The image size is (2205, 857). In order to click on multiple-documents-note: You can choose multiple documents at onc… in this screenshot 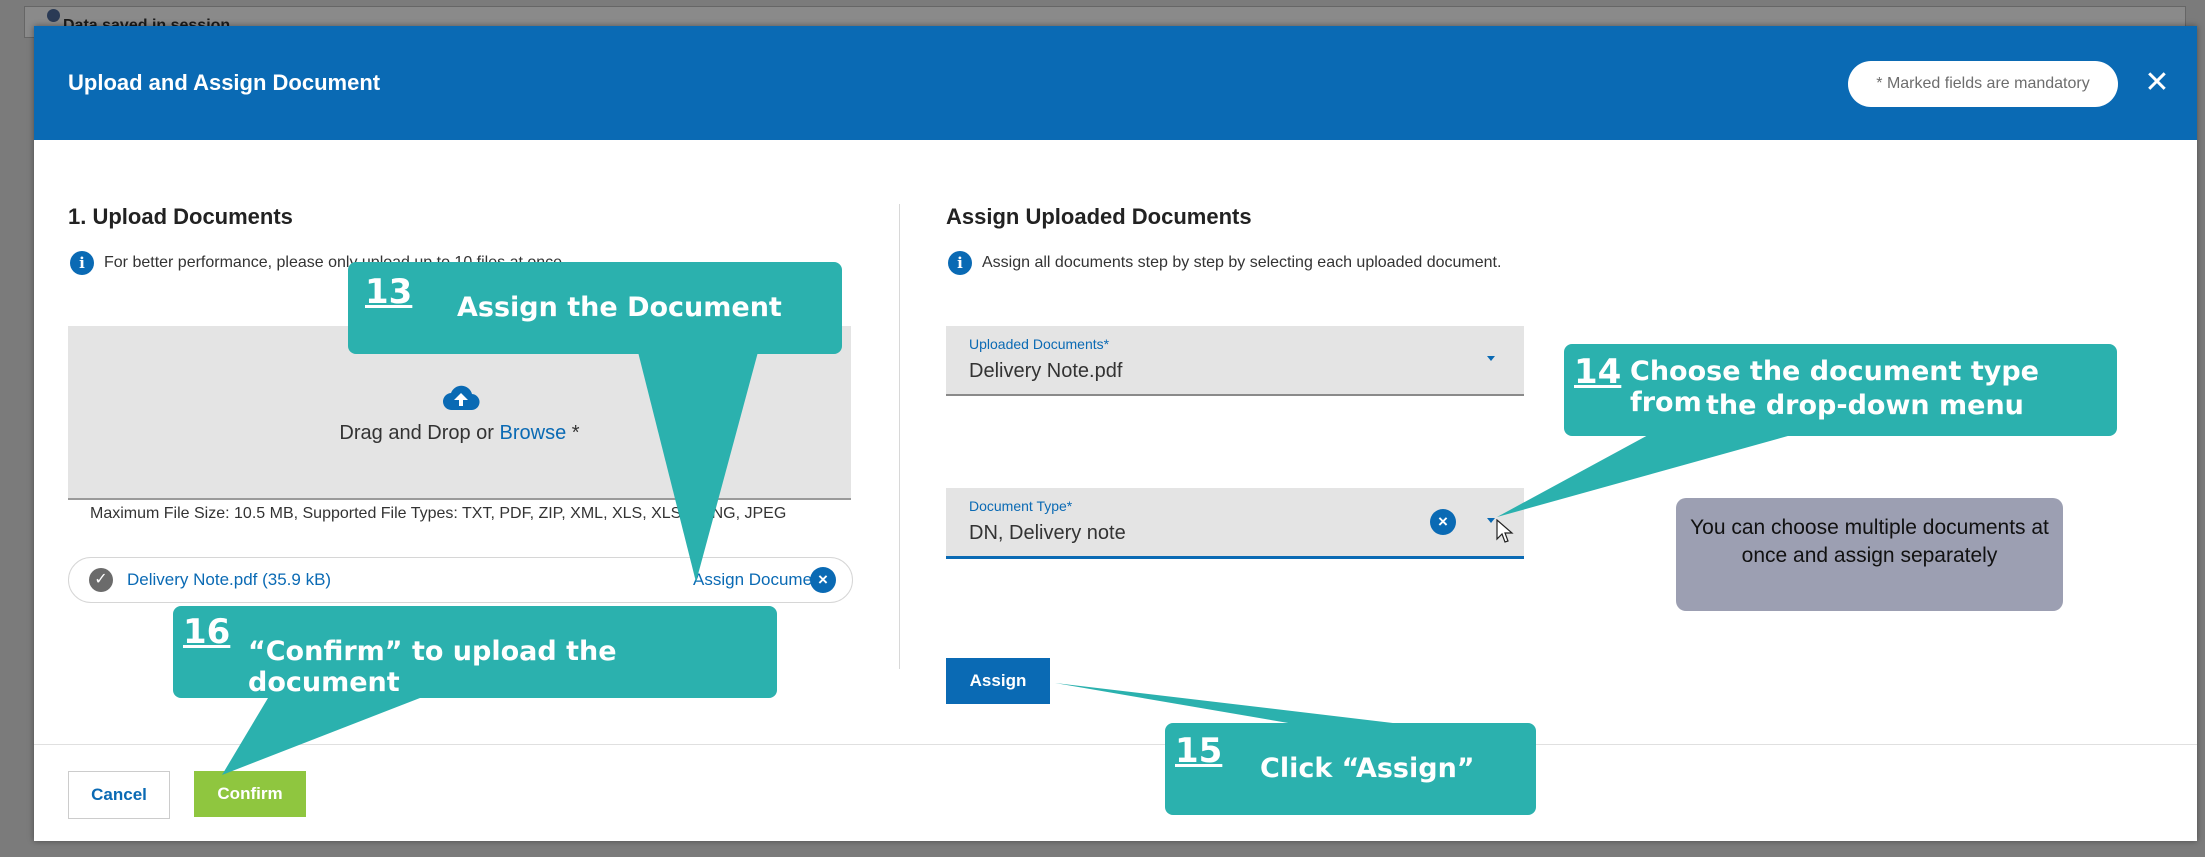, I will do `click(1869, 554)`.